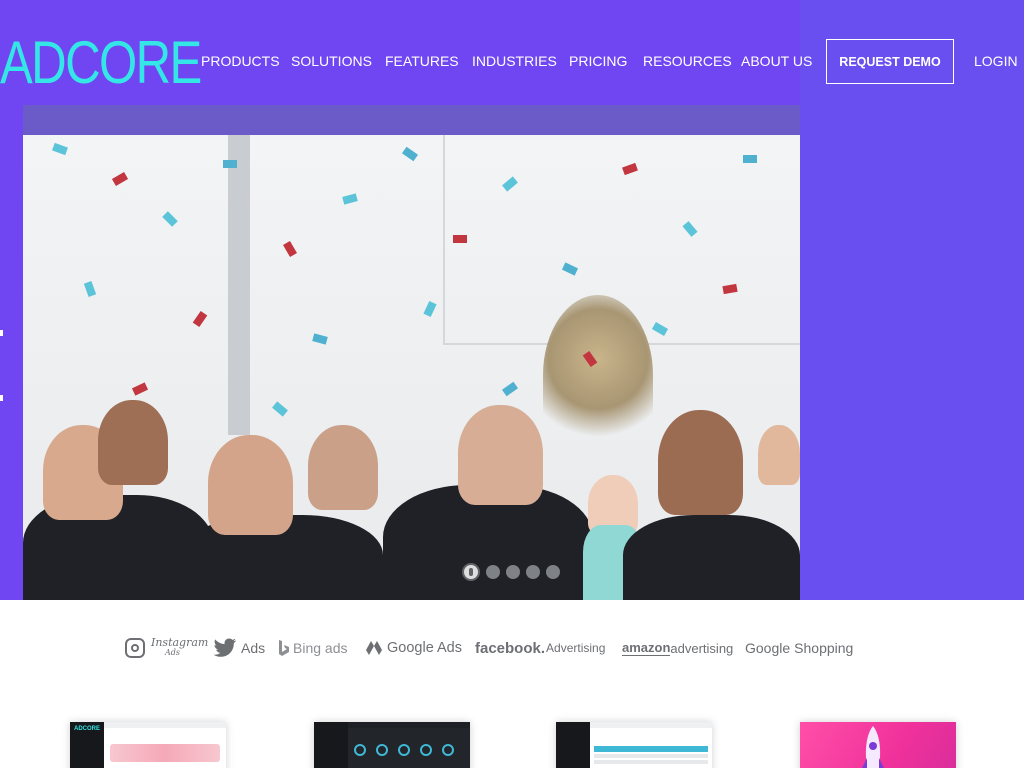 The image size is (1024, 768). I want to click on facebook-advertising-label: Advertising, so click(576, 648).